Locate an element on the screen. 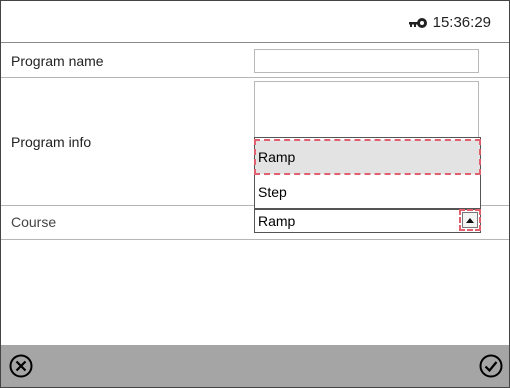 Image resolution: width=510 pixels, height=388 pixels. key-icon is located at coordinates (417, 22).